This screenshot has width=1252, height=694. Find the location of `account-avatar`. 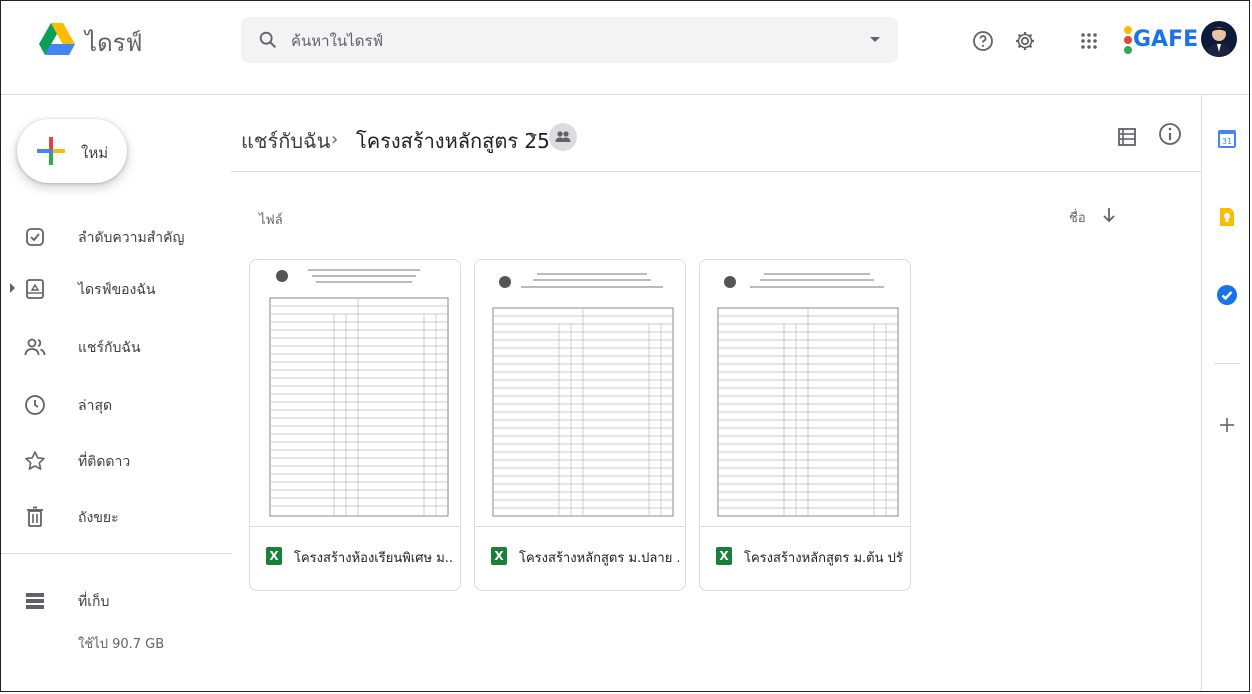

account-avatar is located at coordinates (1219, 39).